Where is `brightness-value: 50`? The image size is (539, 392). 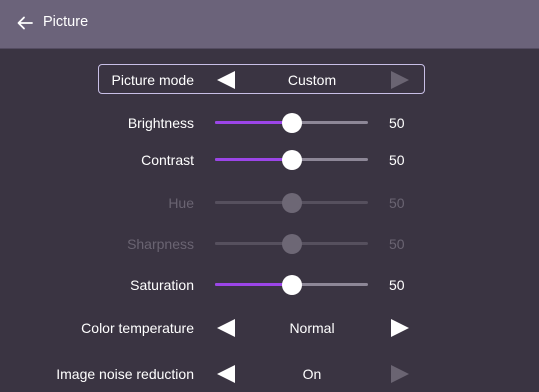
brightness-value: 50 is located at coordinates (397, 123).